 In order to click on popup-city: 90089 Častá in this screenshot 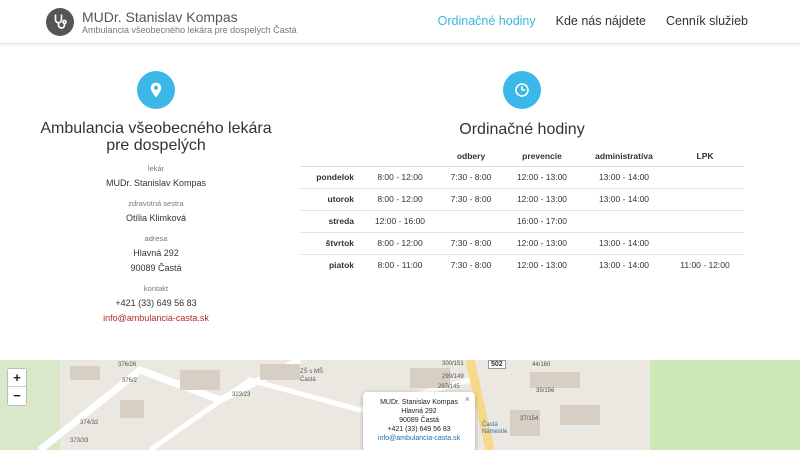, I will do `click(419, 420)`.